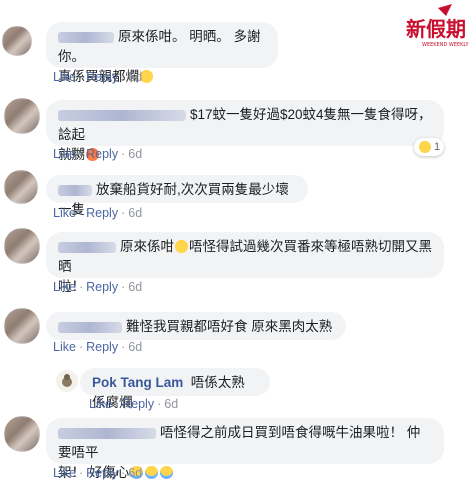 The width and height of the screenshot is (474, 484). Describe the element at coordinates (446, 45) in the screenshot. I see `svg-text: WEEKEND WEEKLY` at that location.